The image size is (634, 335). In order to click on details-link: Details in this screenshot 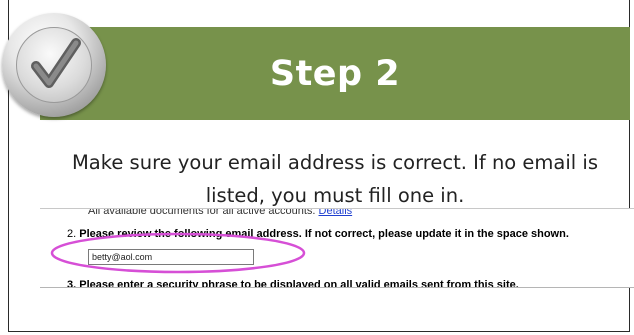, I will do `click(336, 213)`.